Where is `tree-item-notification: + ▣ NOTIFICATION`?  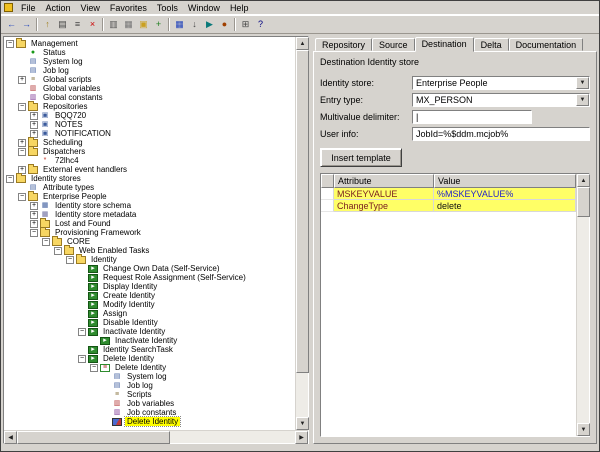 tree-item-notification: + ▣ NOTIFICATION is located at coordinates (149, 133).